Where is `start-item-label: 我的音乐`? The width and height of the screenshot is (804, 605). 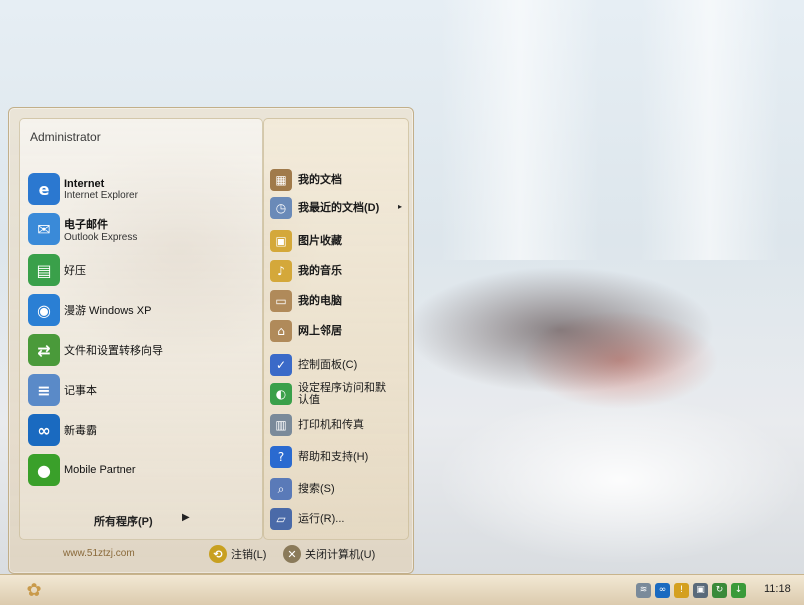
start-item-label: 我的音乐 is located at coordinates (320, 271).